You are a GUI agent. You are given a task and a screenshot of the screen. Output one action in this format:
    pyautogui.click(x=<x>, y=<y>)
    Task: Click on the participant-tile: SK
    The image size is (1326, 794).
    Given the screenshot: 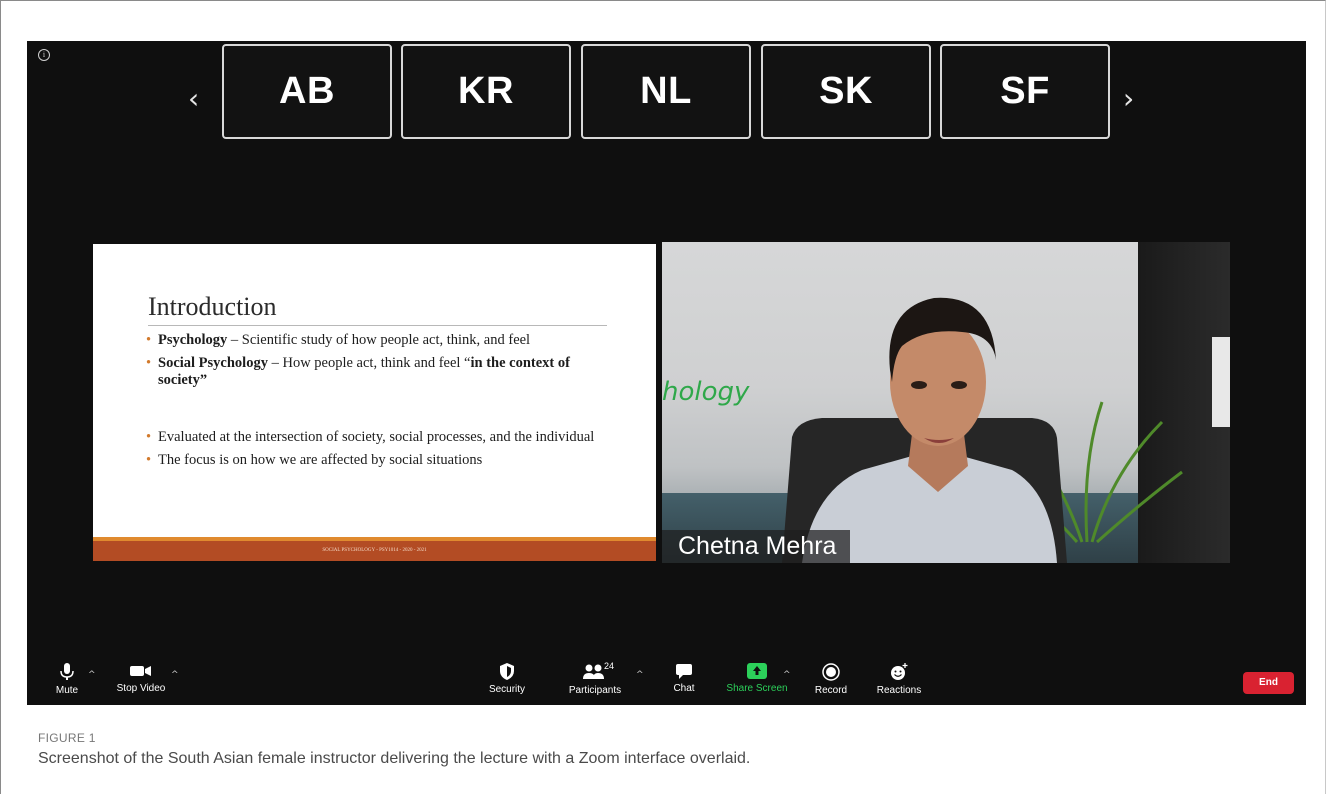 What is the action you would take?
    pyautogui.click(x=846, y=91)
    